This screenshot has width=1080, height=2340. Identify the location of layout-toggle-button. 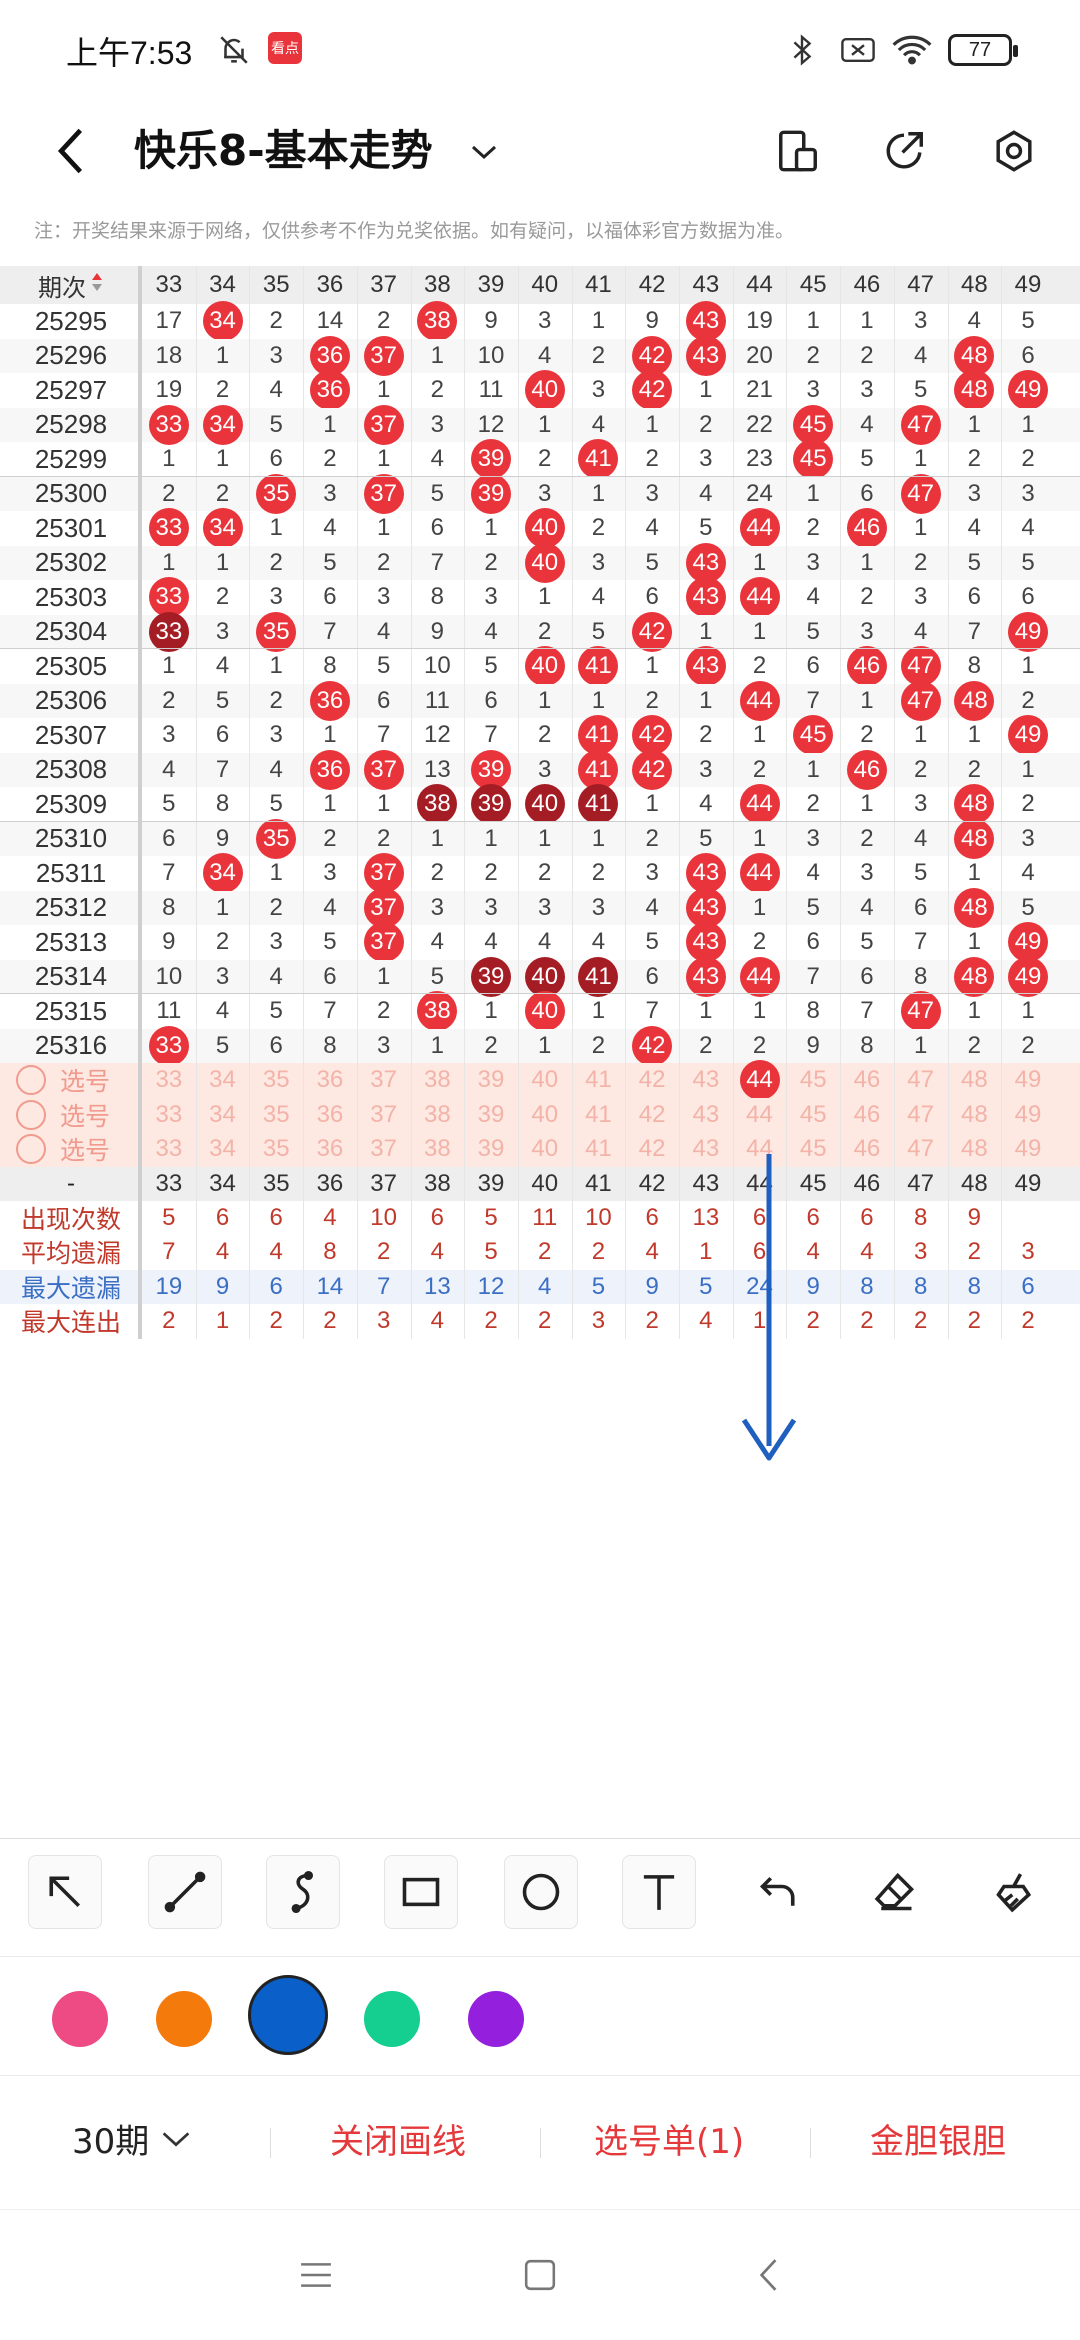
(798, 151).